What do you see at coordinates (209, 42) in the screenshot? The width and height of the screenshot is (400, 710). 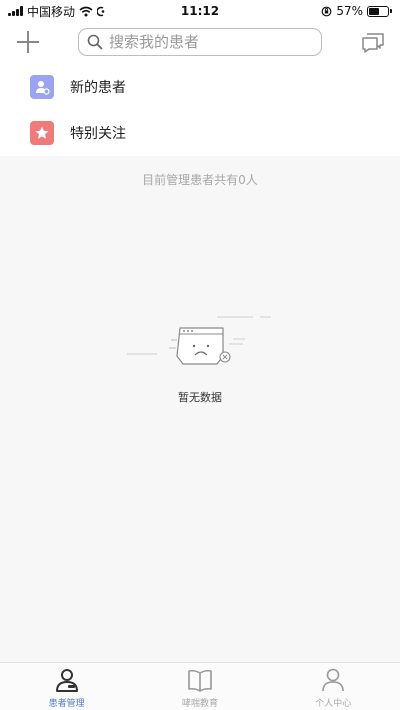 I see `search-input` at bounding box center [209, 42].